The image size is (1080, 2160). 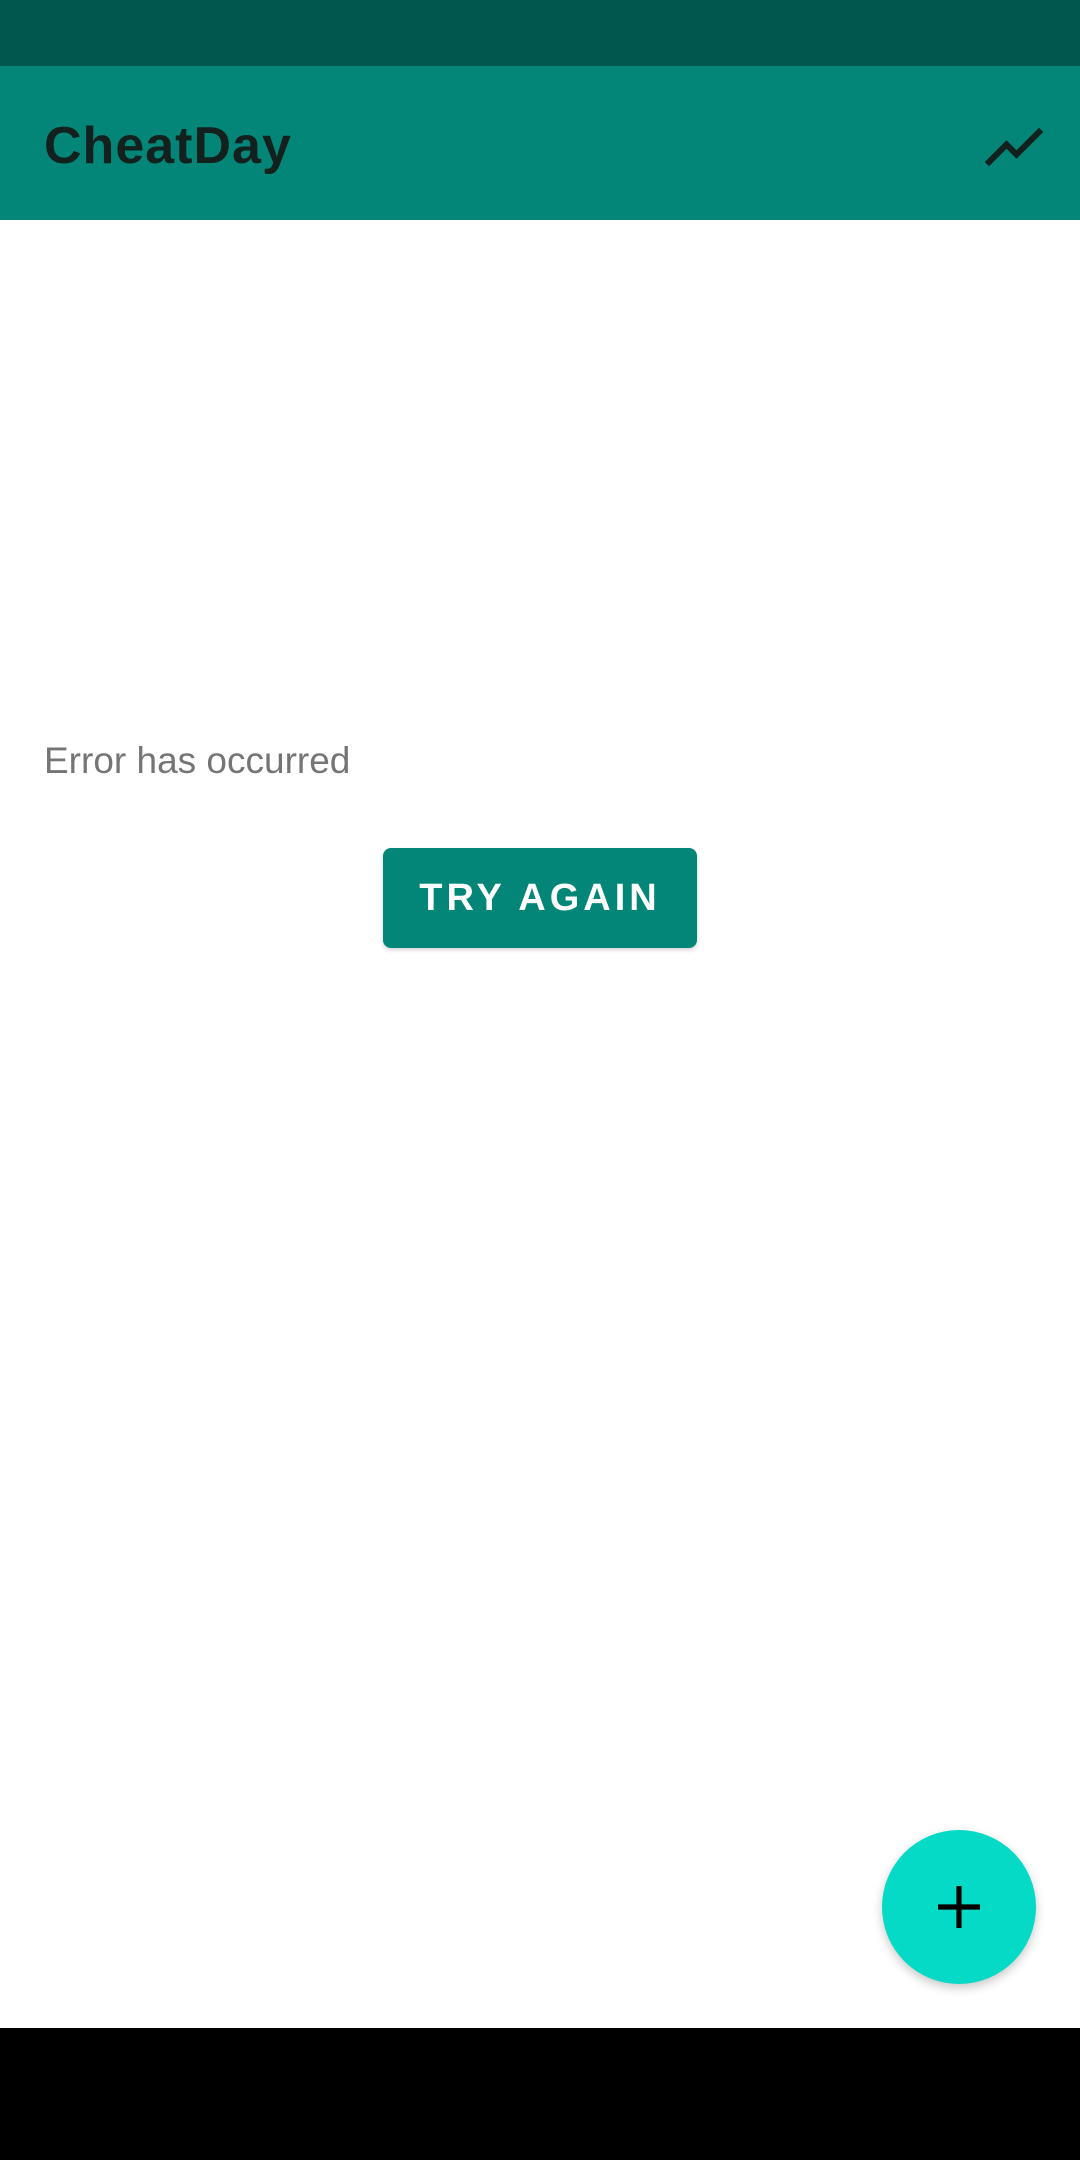 What do you see at coordinates (540, 33) in the screenshot?
I see `status-bar` at bounding box center [540, 33].